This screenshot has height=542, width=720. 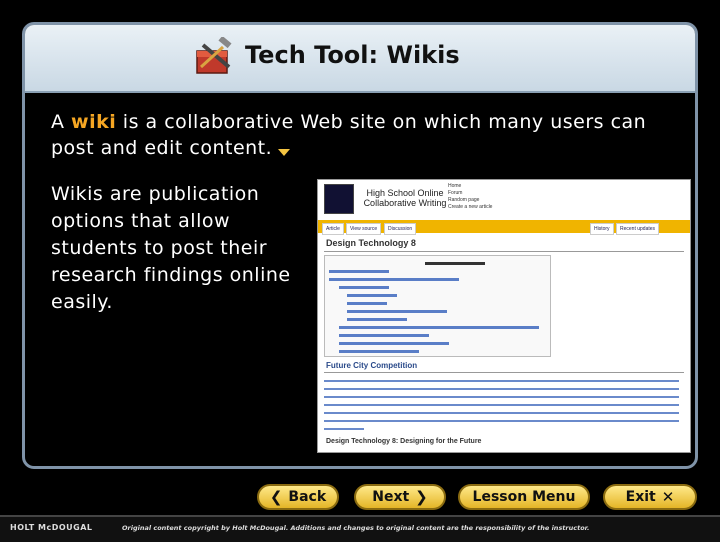 What do you see at coordinates (51, 527) in the screenshot?
I see `publisher-logo: HOLT McDOUGAL` at bounding box center [51, 527].